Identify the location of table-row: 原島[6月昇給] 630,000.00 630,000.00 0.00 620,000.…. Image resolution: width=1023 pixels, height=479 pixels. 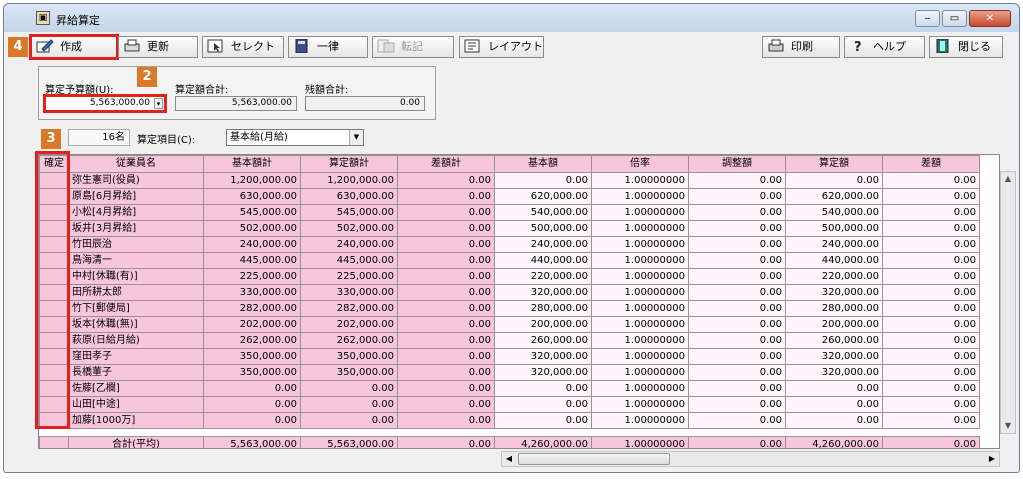
(509, 196).